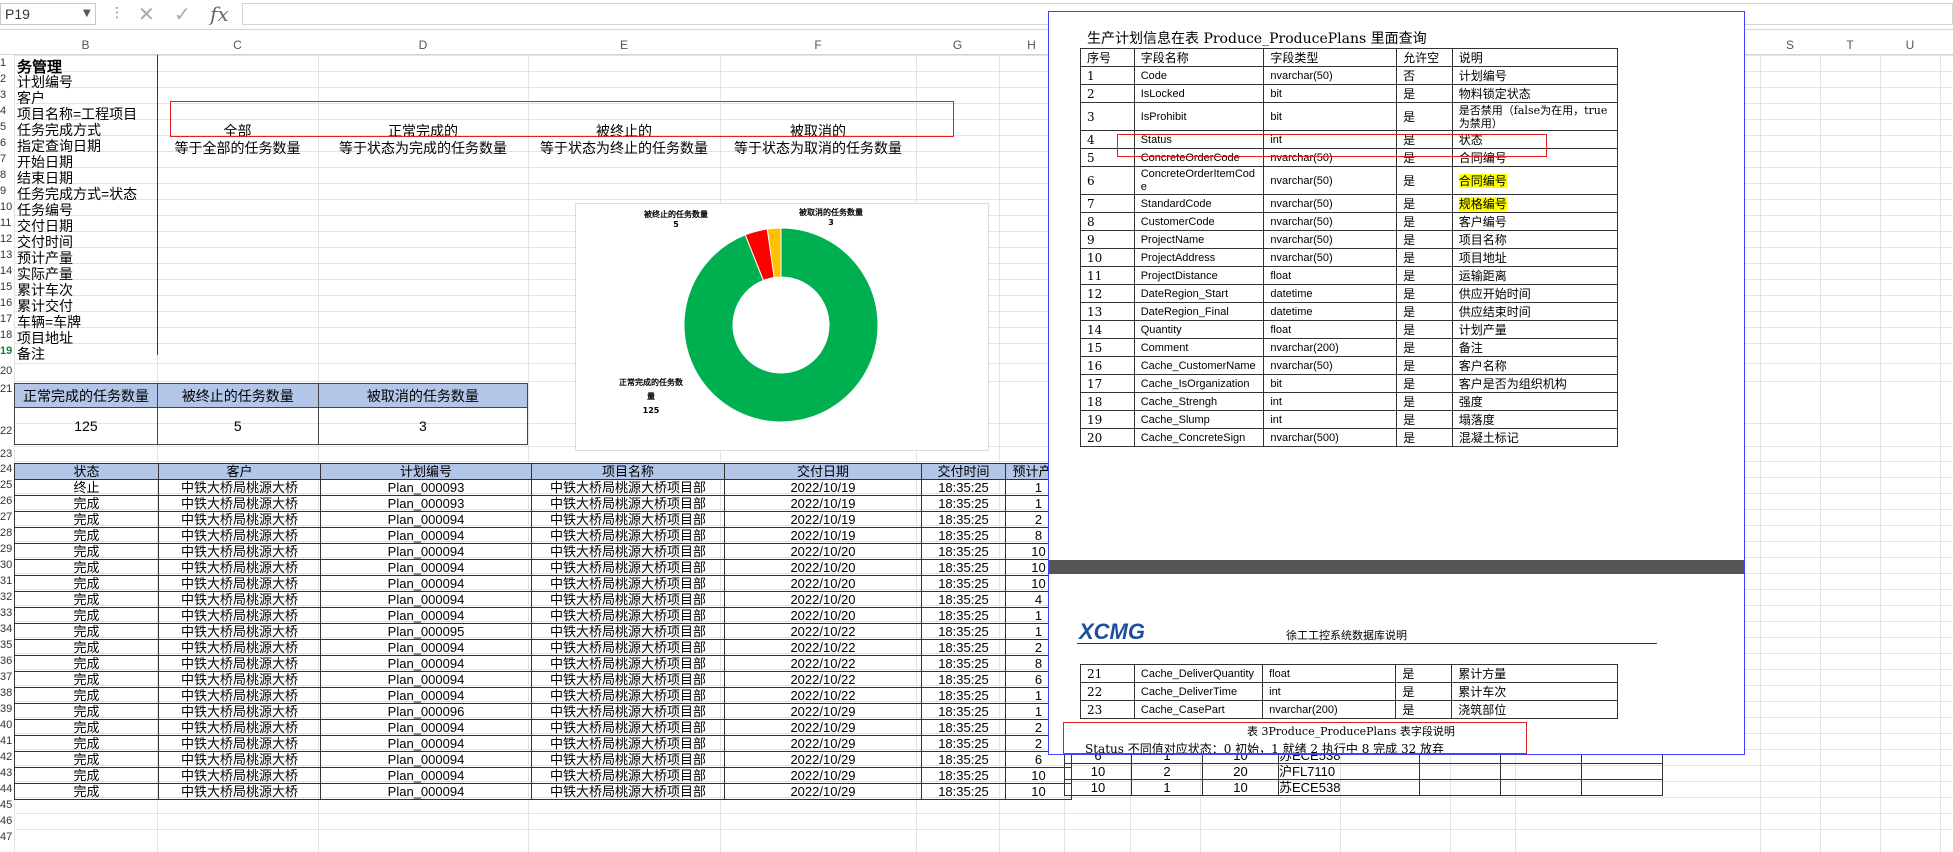 The width and height of the screenshot is (1953, 852). What do you see at coordinates (7, 143) in the screenshot?
I see `row-header: 6` at bounding box center [7, 143].